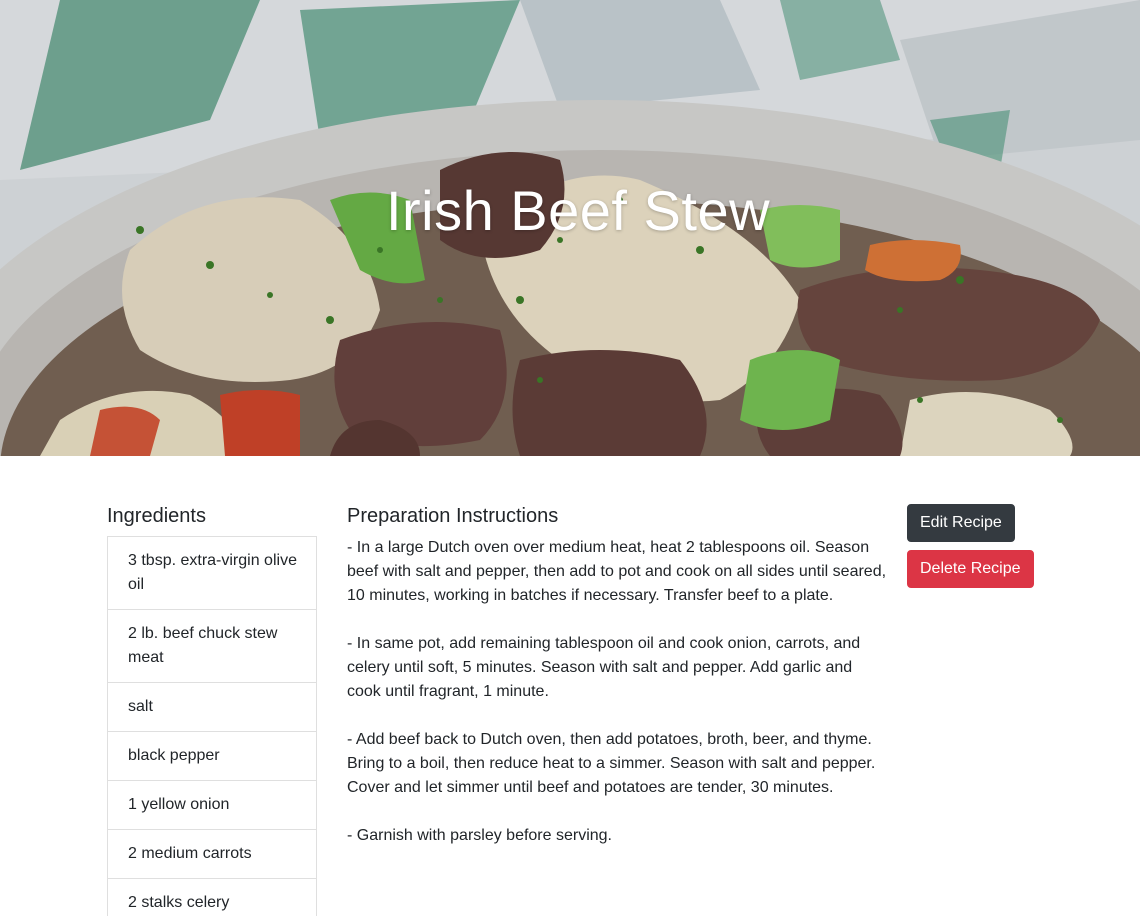 Image resolution: width=1140 pixels, height=916 pixels. I want to click on ingredient-item: 1 yellow onion, so click(212, 805).